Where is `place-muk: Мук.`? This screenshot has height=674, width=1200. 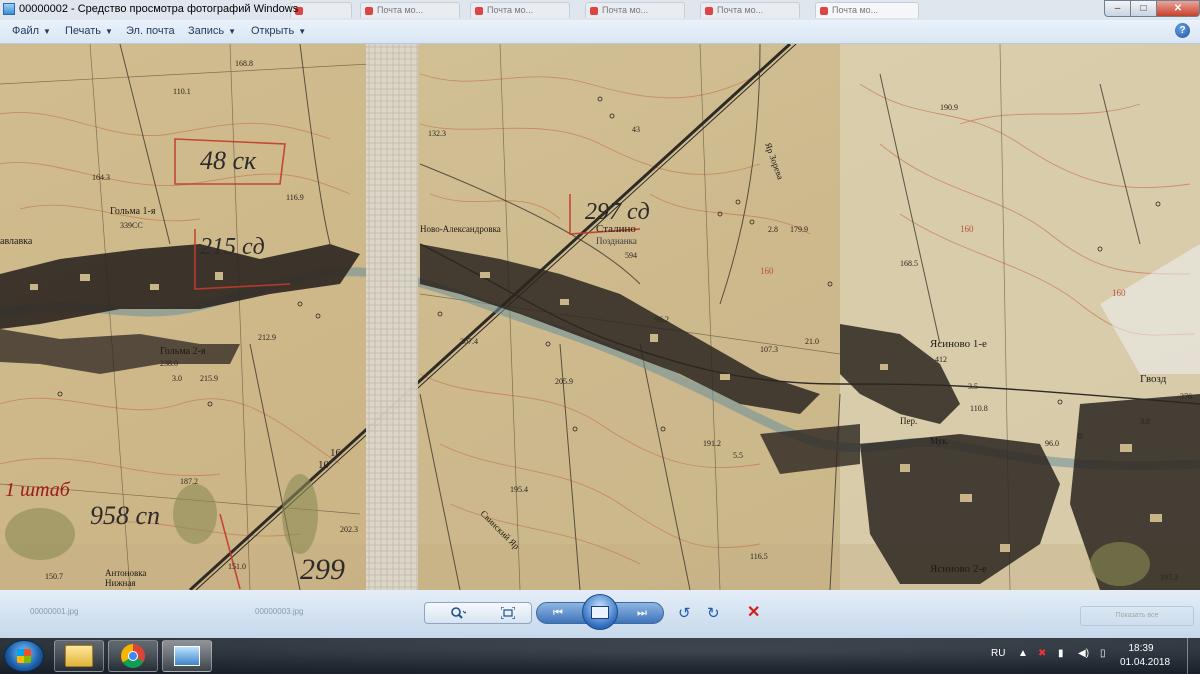 place-muk: Мук. is located at coordinates (939, 441).